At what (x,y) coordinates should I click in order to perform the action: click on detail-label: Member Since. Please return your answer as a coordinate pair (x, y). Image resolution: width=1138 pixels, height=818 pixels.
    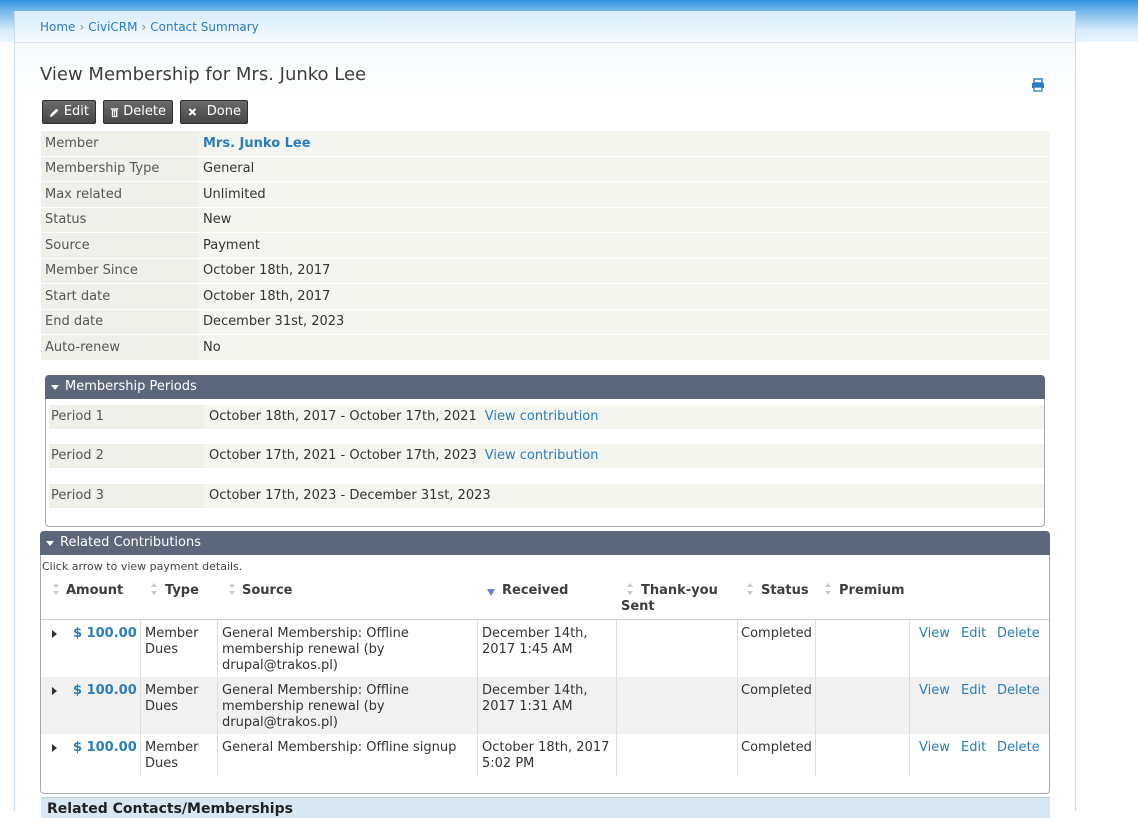
    Looking at the image, I should click on (120, 271).